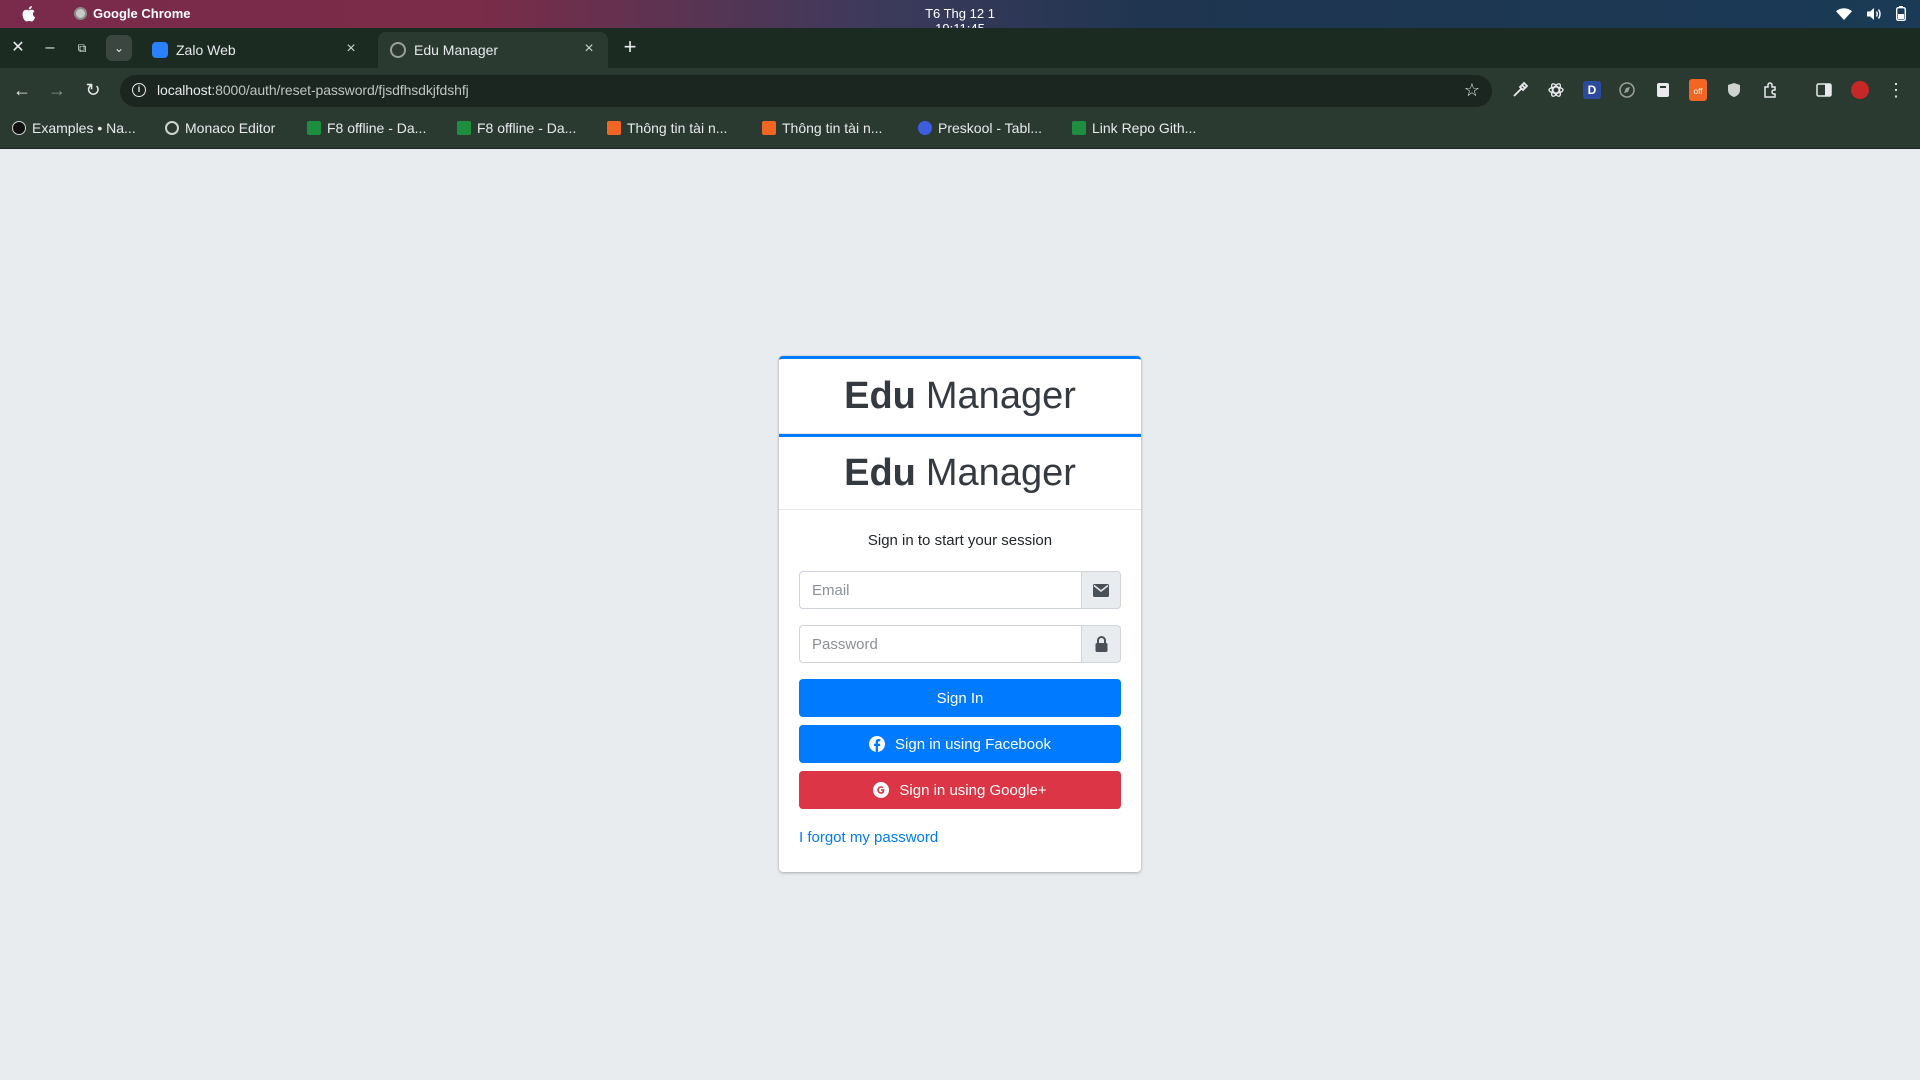 The height and width of the screenshot is (1080, 1920). I want to click on envelope-icon, so click(1101, 590).